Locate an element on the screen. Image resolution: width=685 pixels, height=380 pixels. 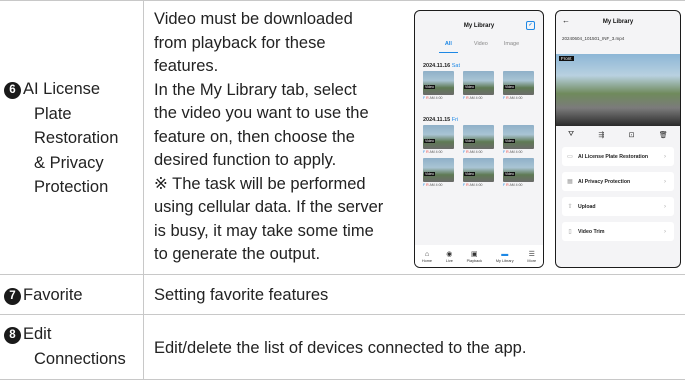
description-line: features. is located at coordinates (186, 66).